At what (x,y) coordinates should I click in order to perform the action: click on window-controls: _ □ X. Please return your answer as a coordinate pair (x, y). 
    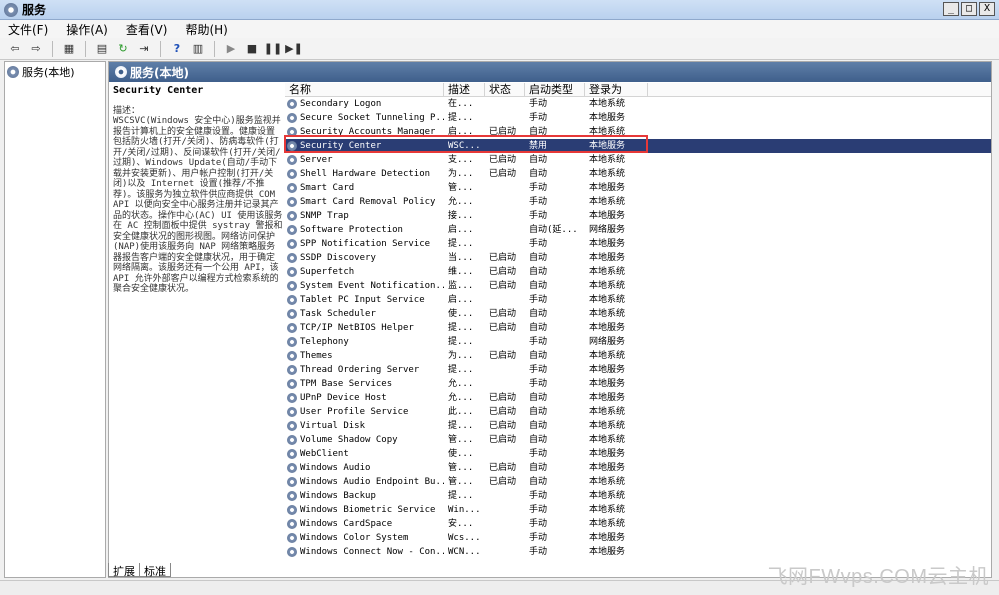
    Looking at the image, I should click on (969, 9).